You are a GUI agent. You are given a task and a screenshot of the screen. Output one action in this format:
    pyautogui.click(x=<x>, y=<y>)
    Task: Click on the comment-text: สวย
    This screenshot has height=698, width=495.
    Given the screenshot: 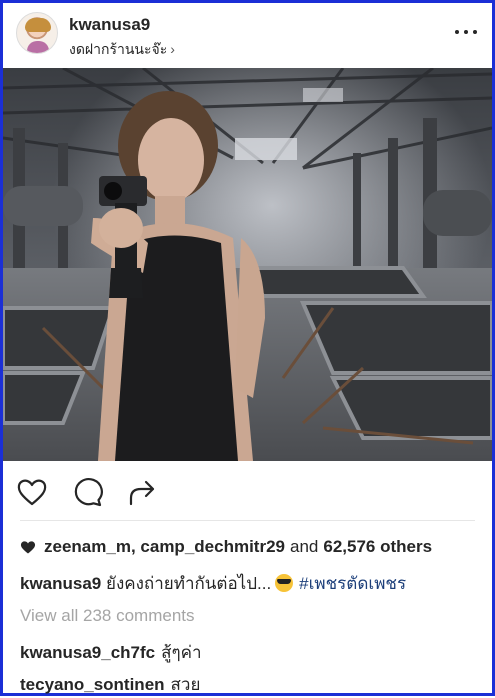 What is the action you would take?
    pyautogui.click(x=185, y=684)
    